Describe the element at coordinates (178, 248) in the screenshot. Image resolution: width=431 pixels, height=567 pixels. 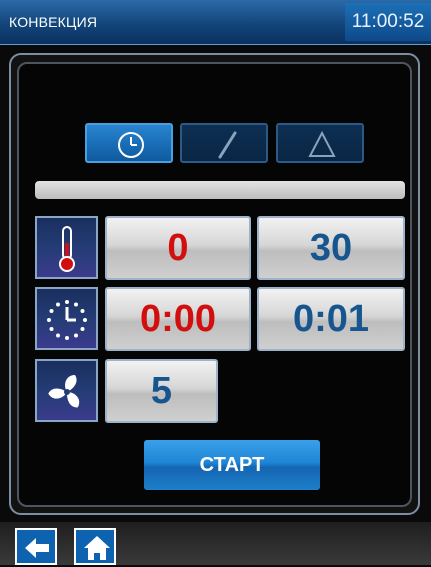
I see `current-temperature-value: 0` at that location.